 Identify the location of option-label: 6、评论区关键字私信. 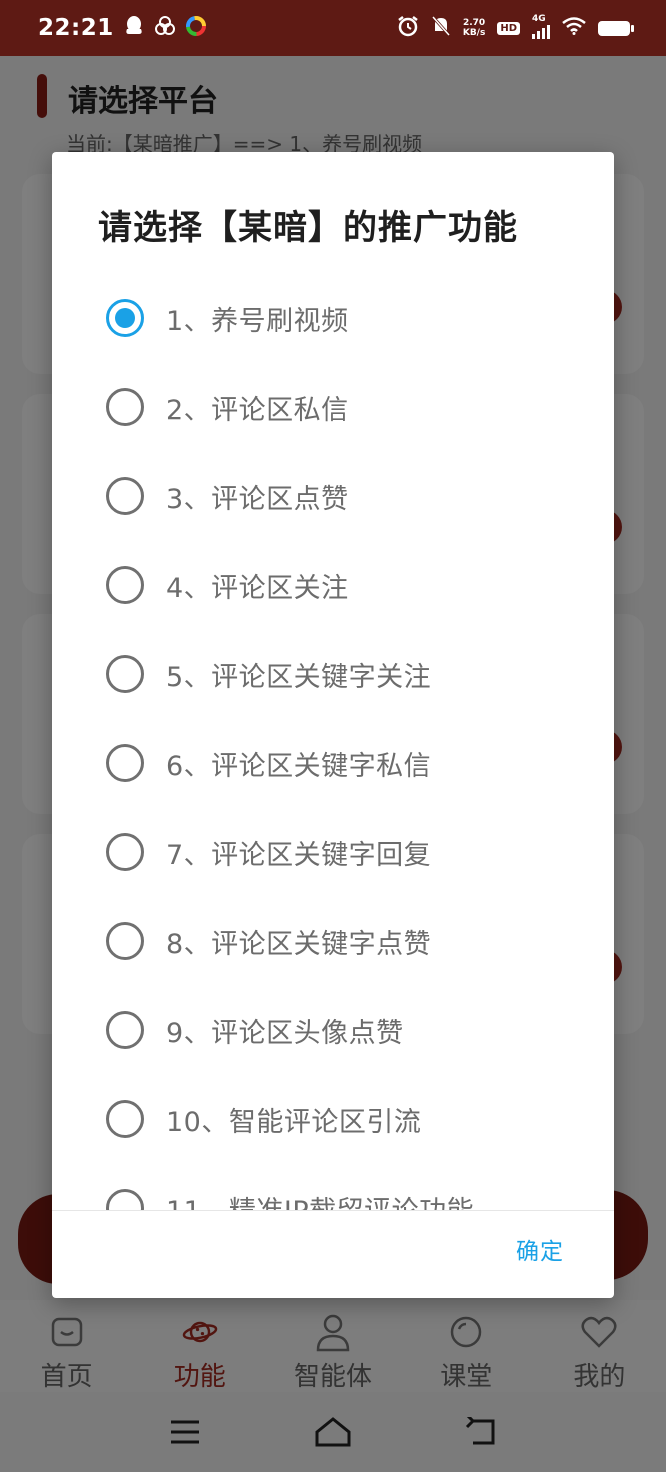
(299, 766).